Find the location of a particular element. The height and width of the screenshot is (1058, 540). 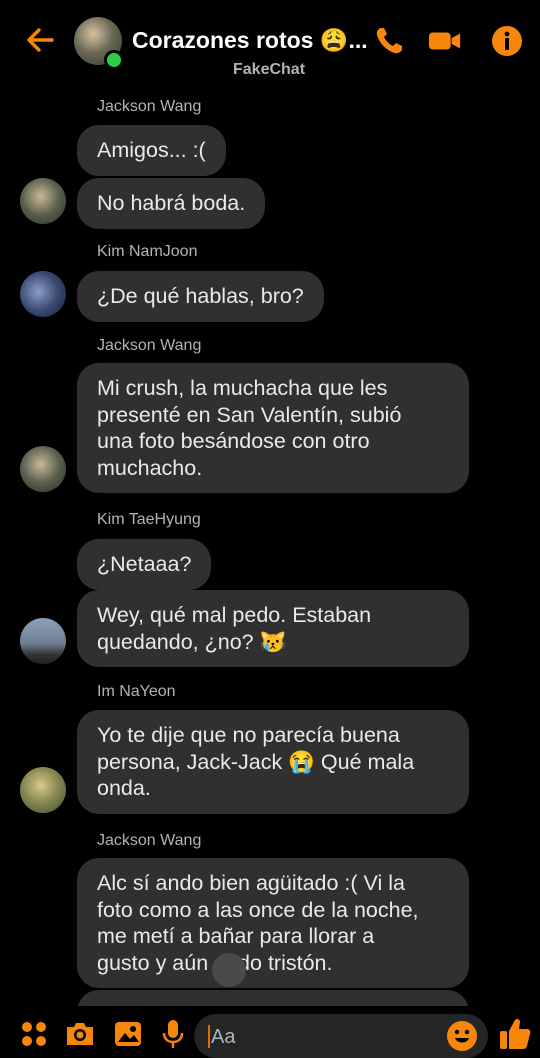

emoji-icon is located at coordinates (462, 1036).